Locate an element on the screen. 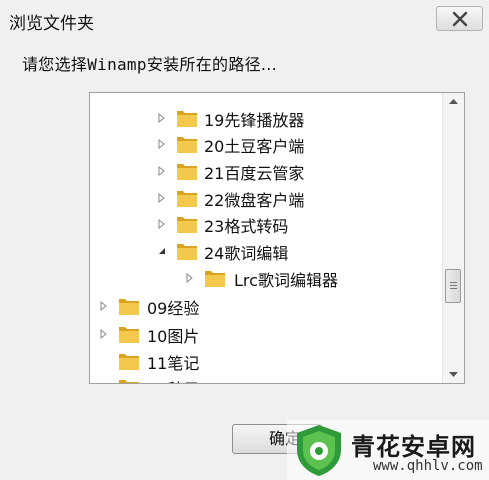 This screenshot has width=489, height=480. title-bar: 浏览文件夹 is located at coordinates (244, 19).